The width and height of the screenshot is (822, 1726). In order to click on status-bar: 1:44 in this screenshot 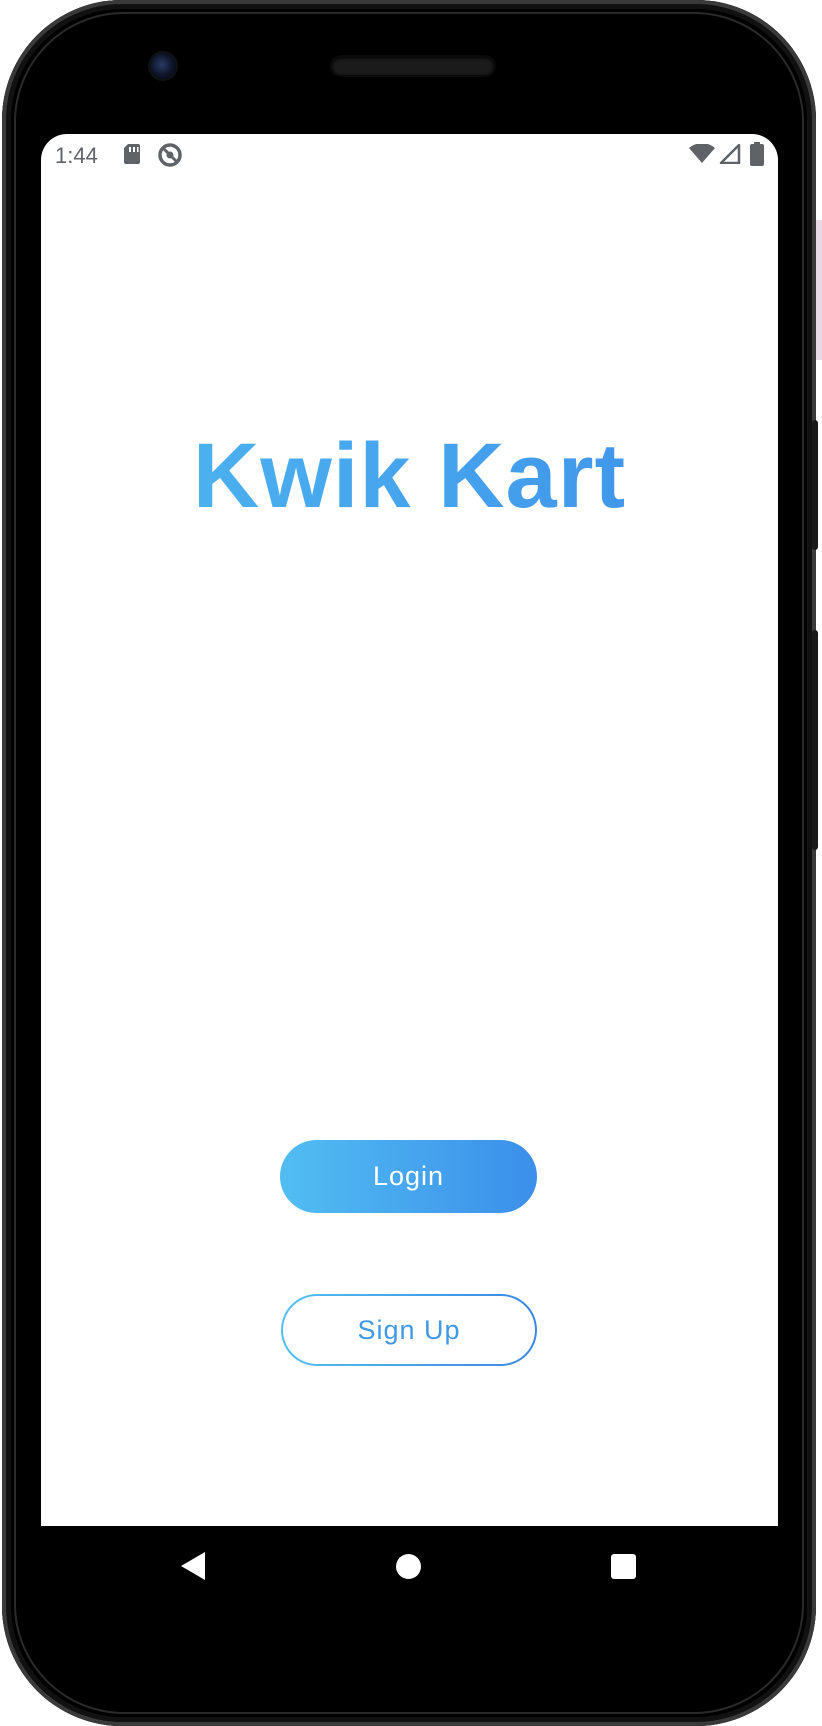, I will do `click(409, 154)`.